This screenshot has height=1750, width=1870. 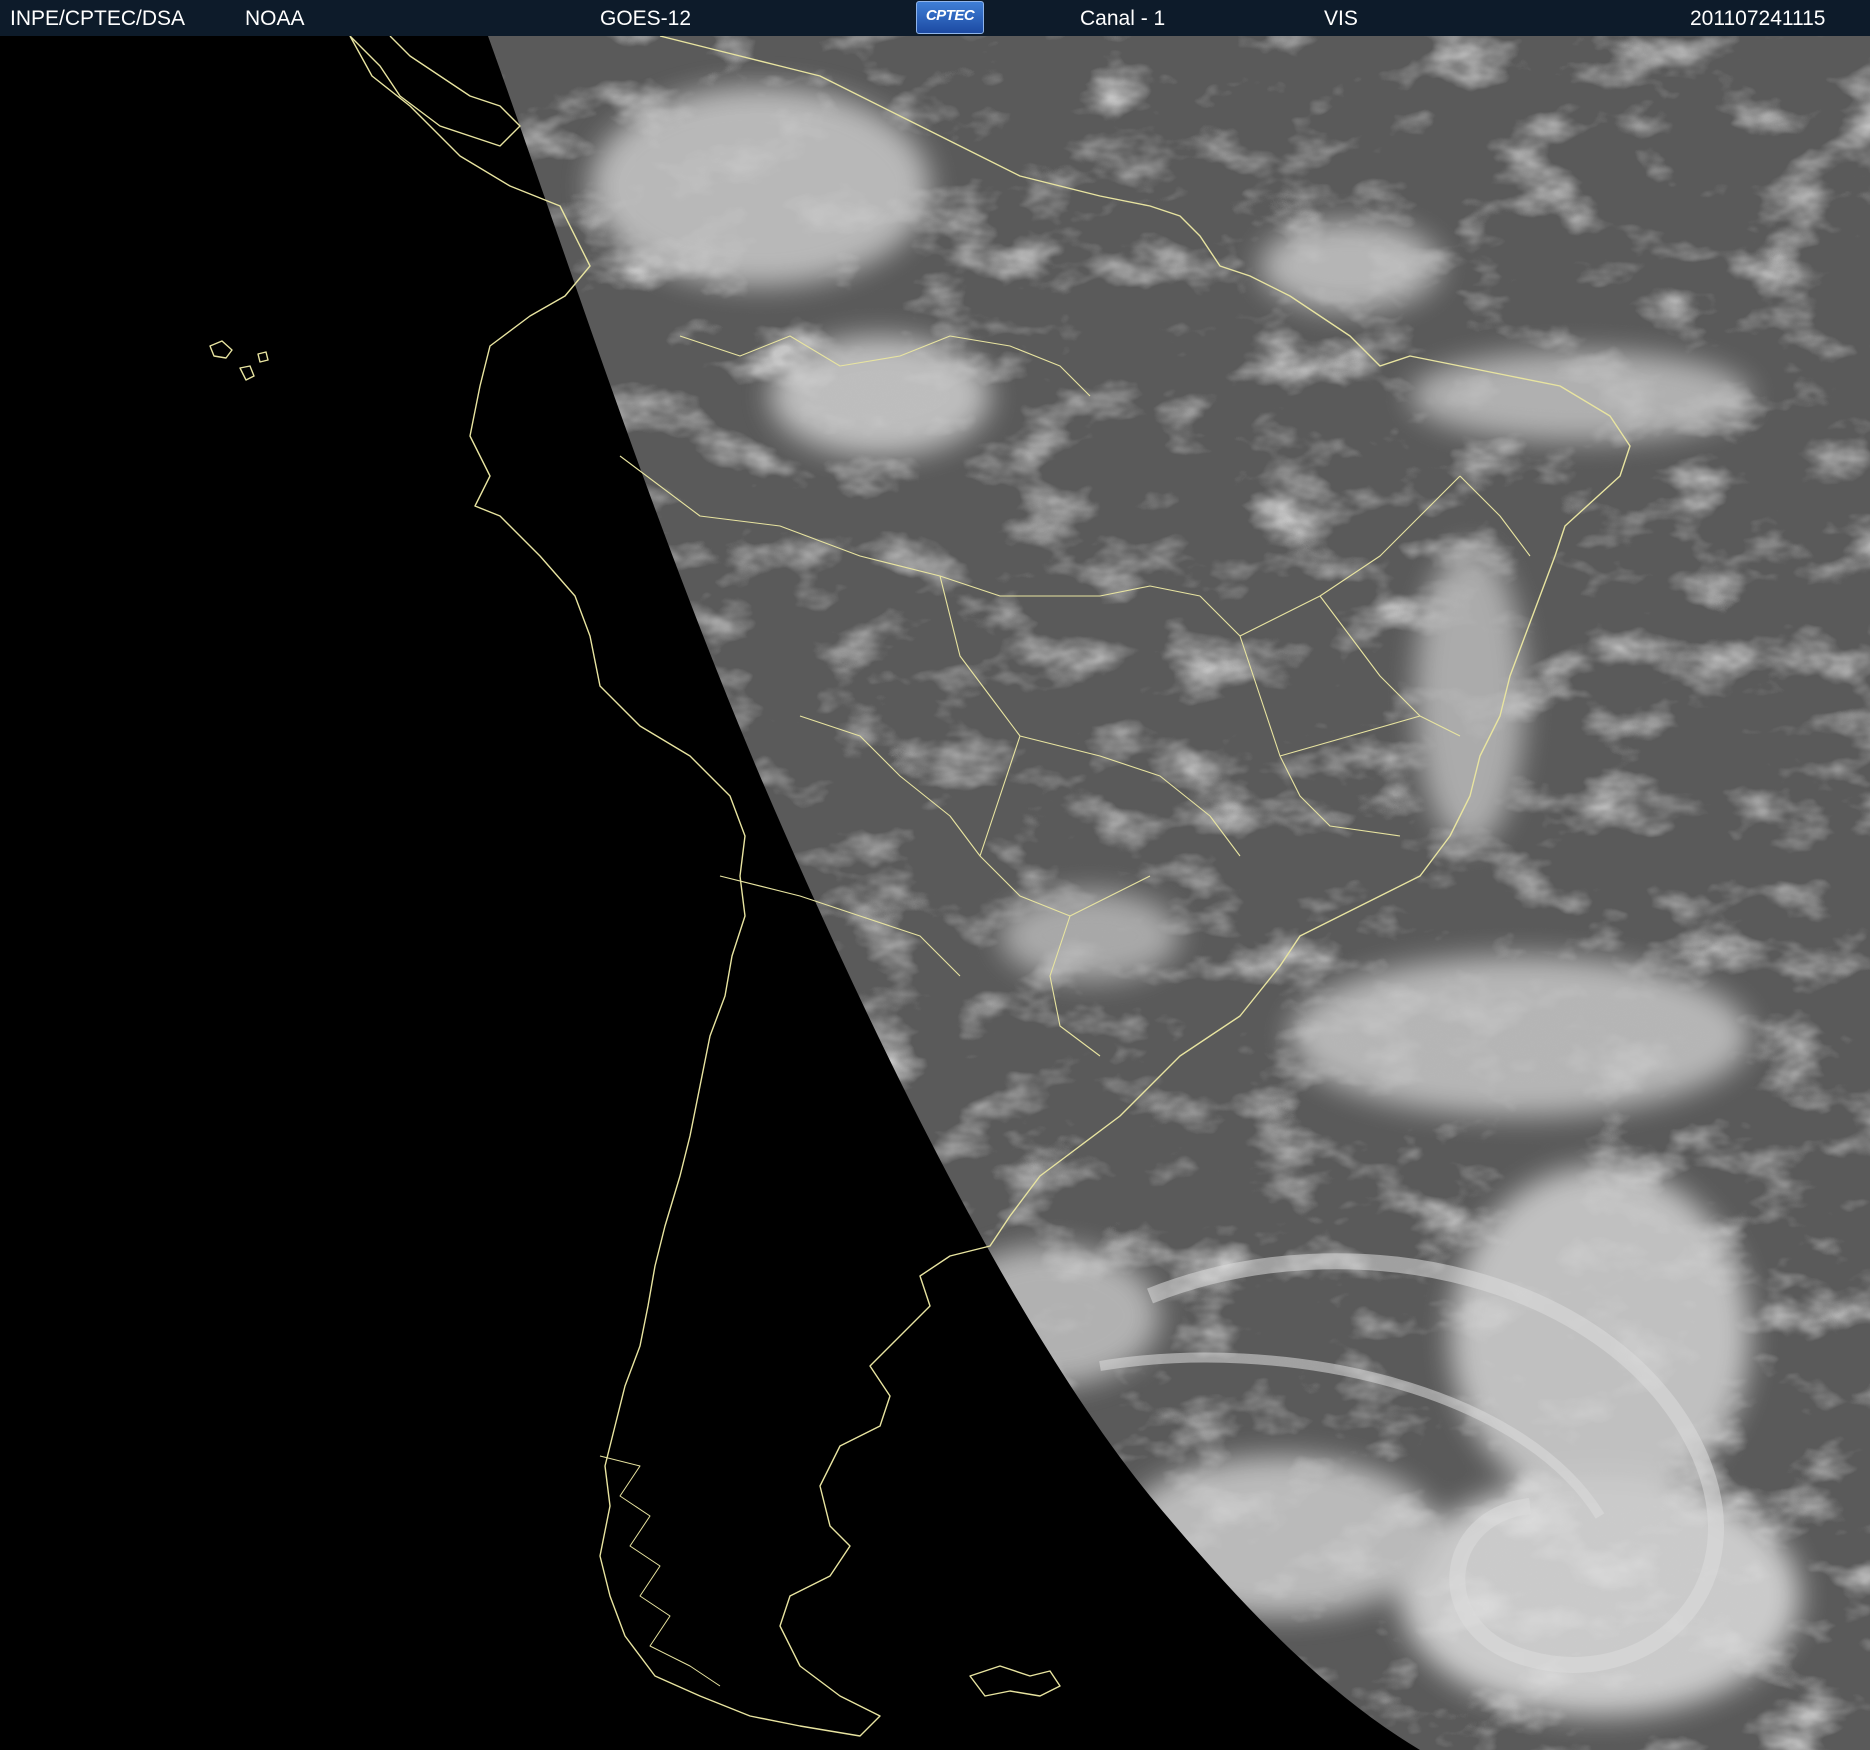 I want to click on channel-label: Canal - 1, so click(x=1123, y=18).